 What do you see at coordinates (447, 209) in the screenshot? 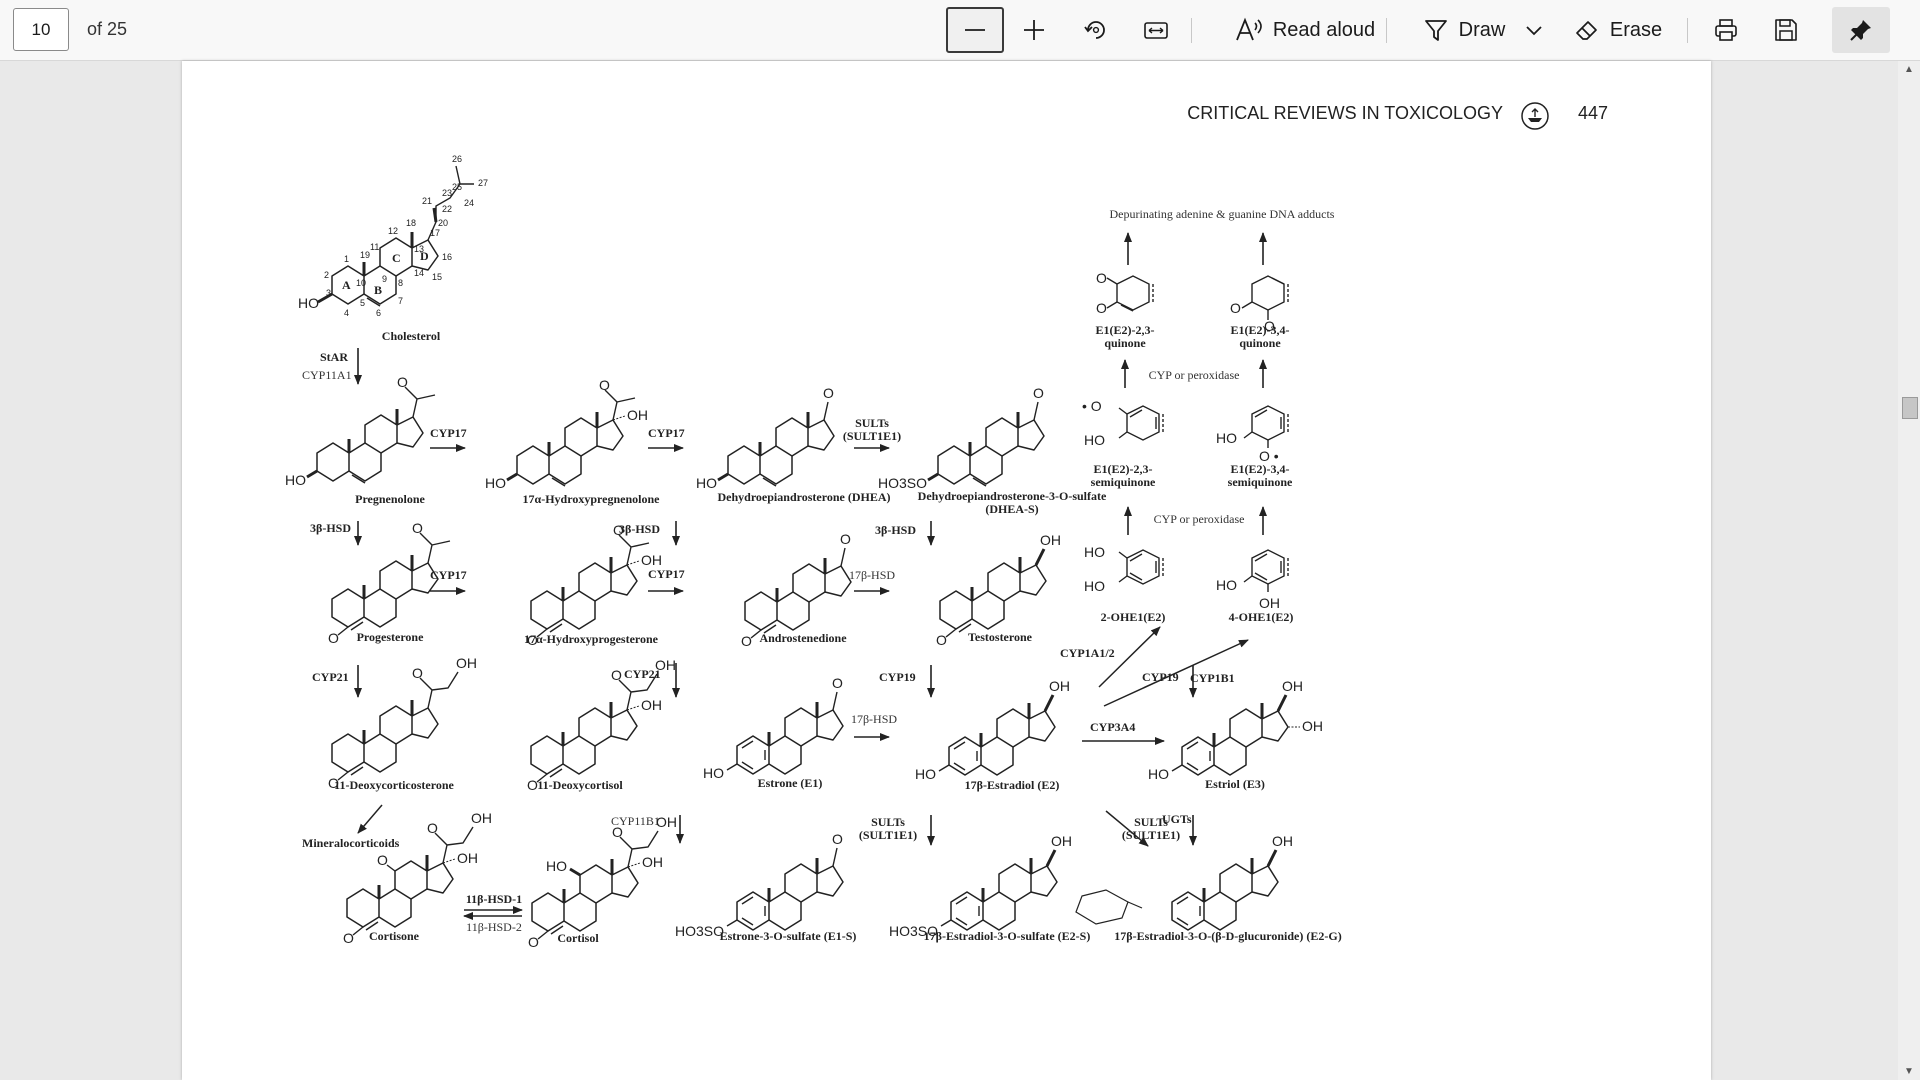
I see `svg-text: 22` at bounding box center [447, 209].